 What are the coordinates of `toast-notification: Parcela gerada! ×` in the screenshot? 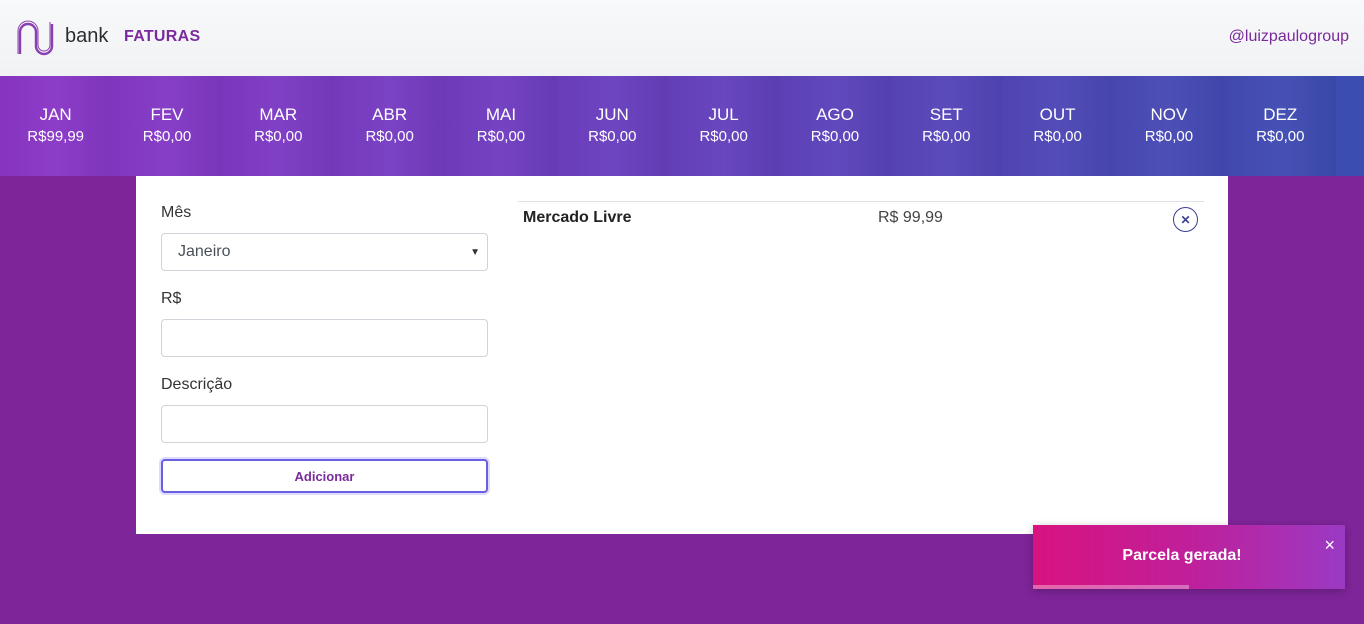 It's located at (1189, 557).